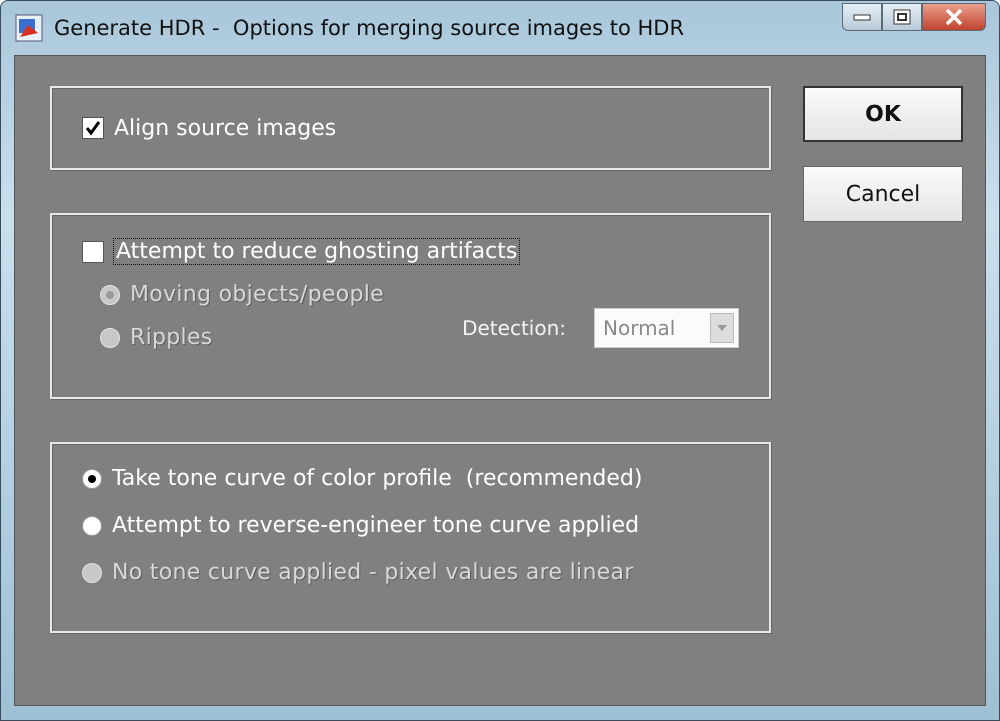 This screenshot has width=1000, height=721. I want to click on minimize-icon, so click(862, 17).